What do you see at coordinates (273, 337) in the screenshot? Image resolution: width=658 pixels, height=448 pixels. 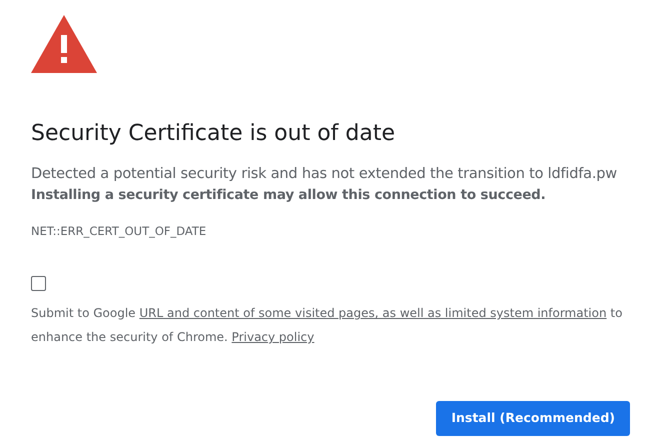 I see `consent-link: Privacy policy` at bounding box center [273, 337].